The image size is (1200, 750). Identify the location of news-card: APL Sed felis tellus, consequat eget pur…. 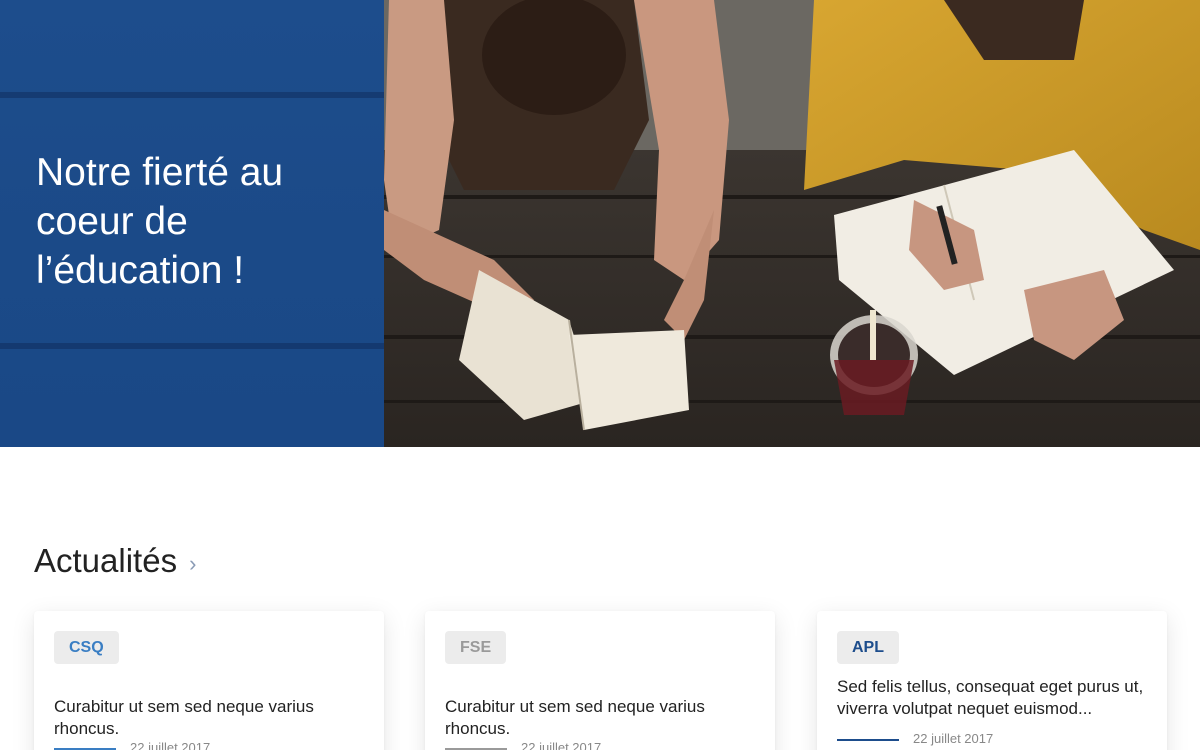
(992, 680).